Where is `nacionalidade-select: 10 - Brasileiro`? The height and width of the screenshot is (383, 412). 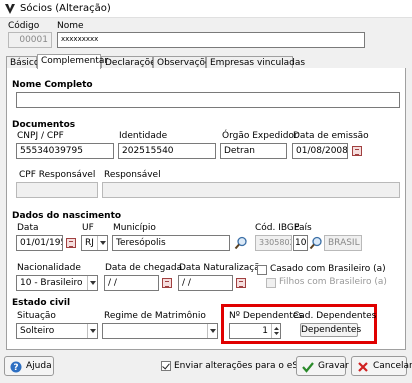 nacionalidade-select: 10 - Brasileiro is located at coordinates (57, 283).